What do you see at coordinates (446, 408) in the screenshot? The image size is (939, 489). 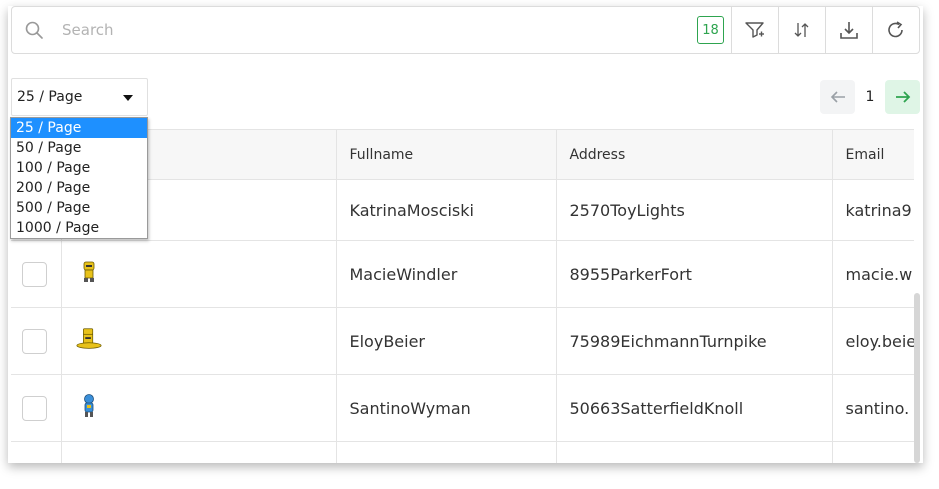 I see `fullname-cell: SantinoWyman` at bounding box center [446, 408].